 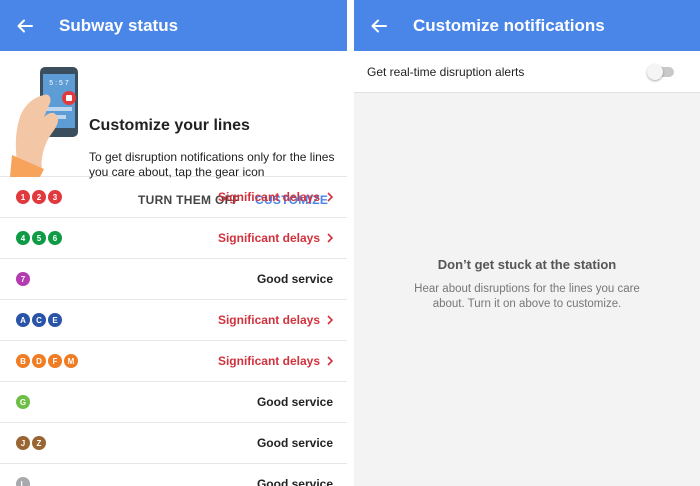 What do you see at coordinates (23, 238) in the screenshot?
I see `line-bullet: 4` at bounding box center [23, 238].